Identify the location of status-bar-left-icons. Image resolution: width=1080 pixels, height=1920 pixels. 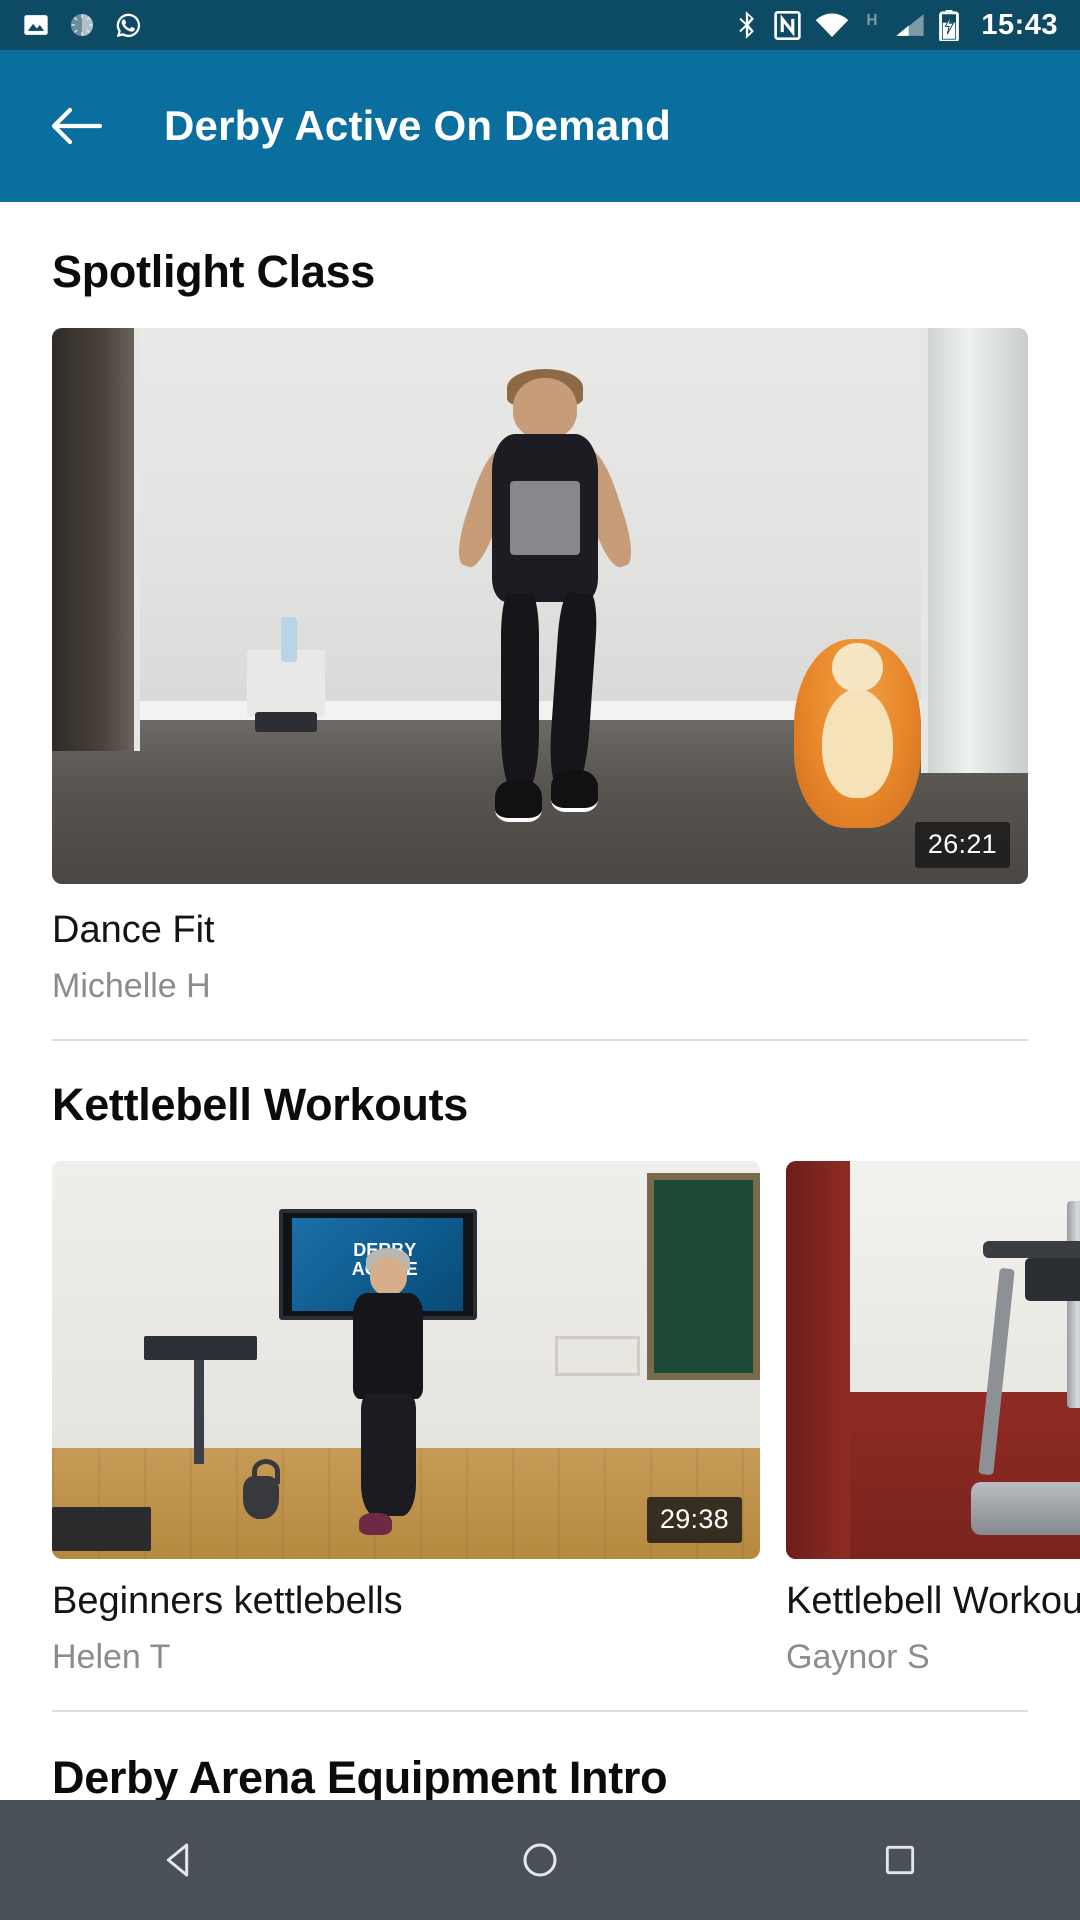
(82, 25).